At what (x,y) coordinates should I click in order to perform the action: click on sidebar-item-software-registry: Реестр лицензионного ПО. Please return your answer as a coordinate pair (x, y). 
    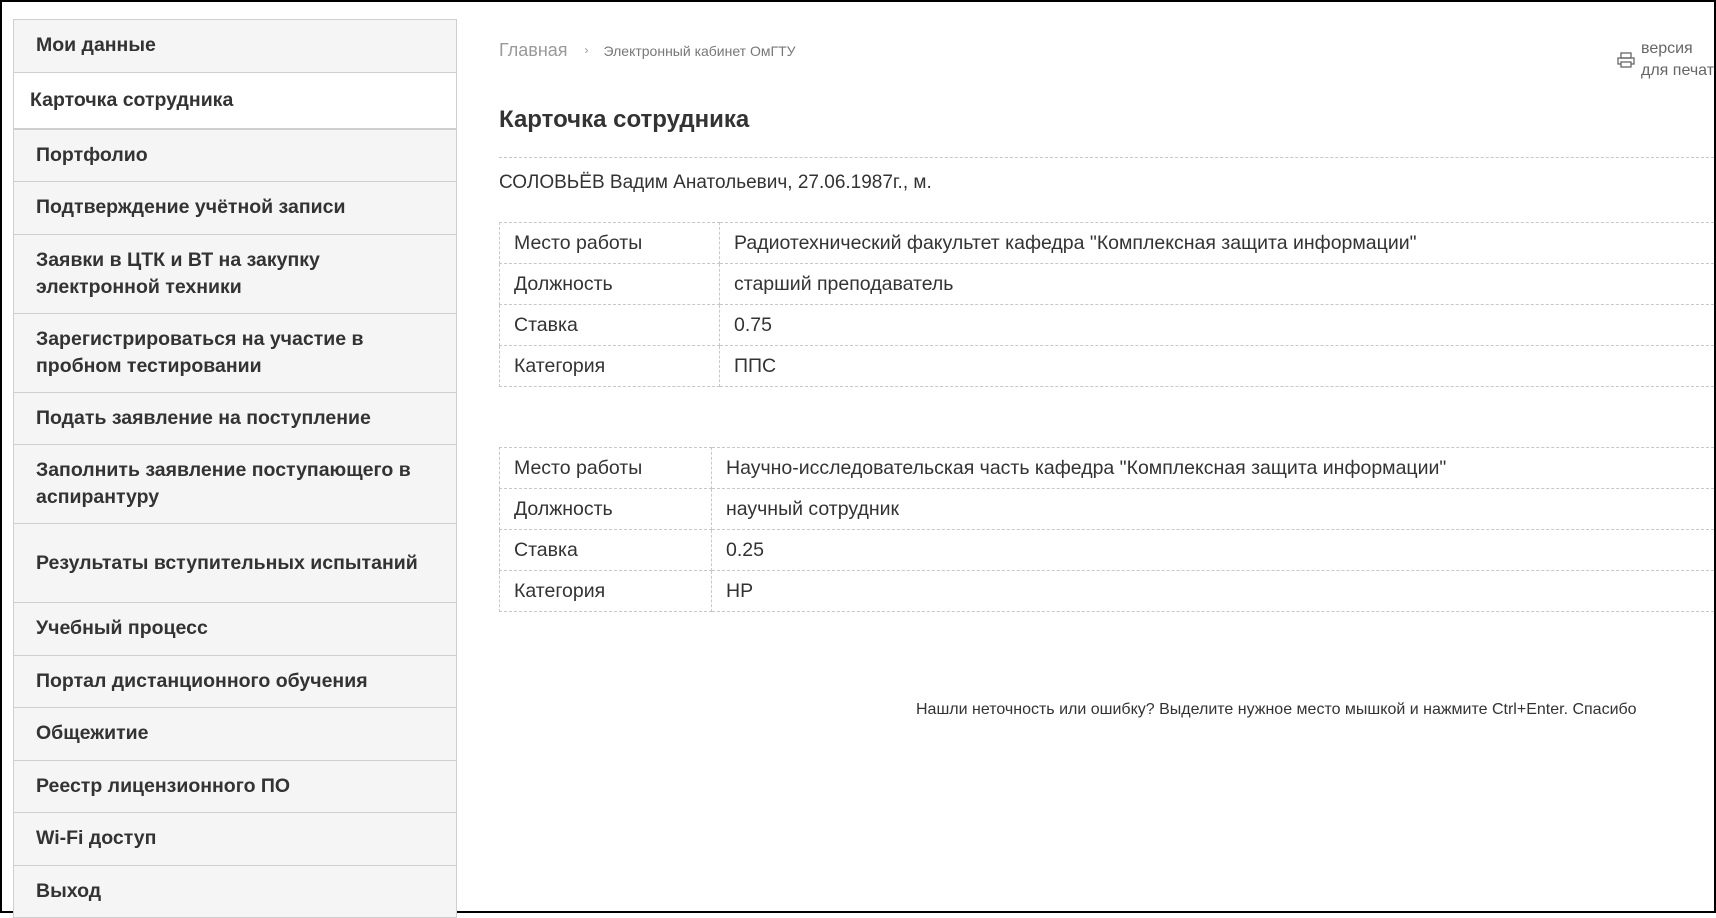
    Looking at the image, I should click on (235, 787).